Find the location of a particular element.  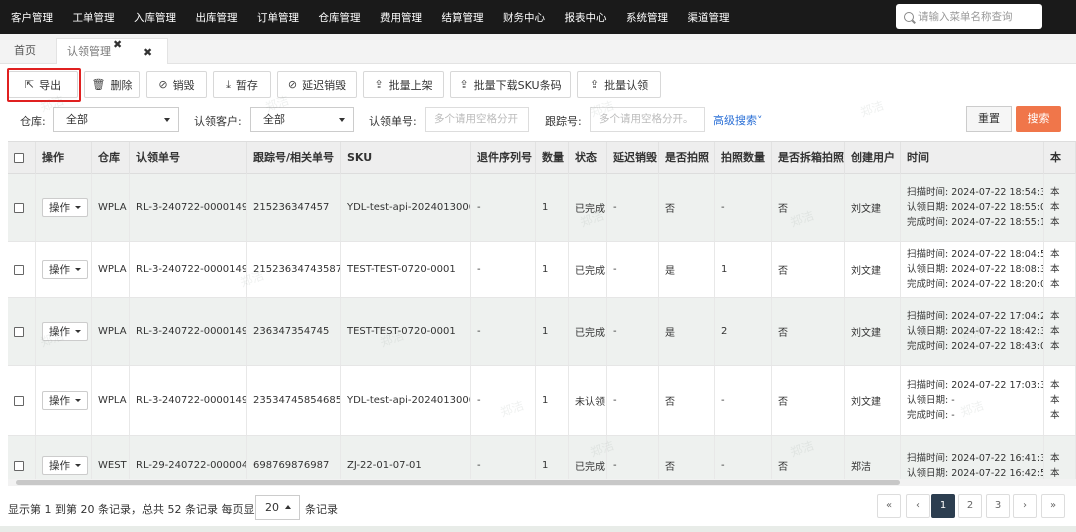

cell-warehouse: WEST is located at coordinates (111, 459).